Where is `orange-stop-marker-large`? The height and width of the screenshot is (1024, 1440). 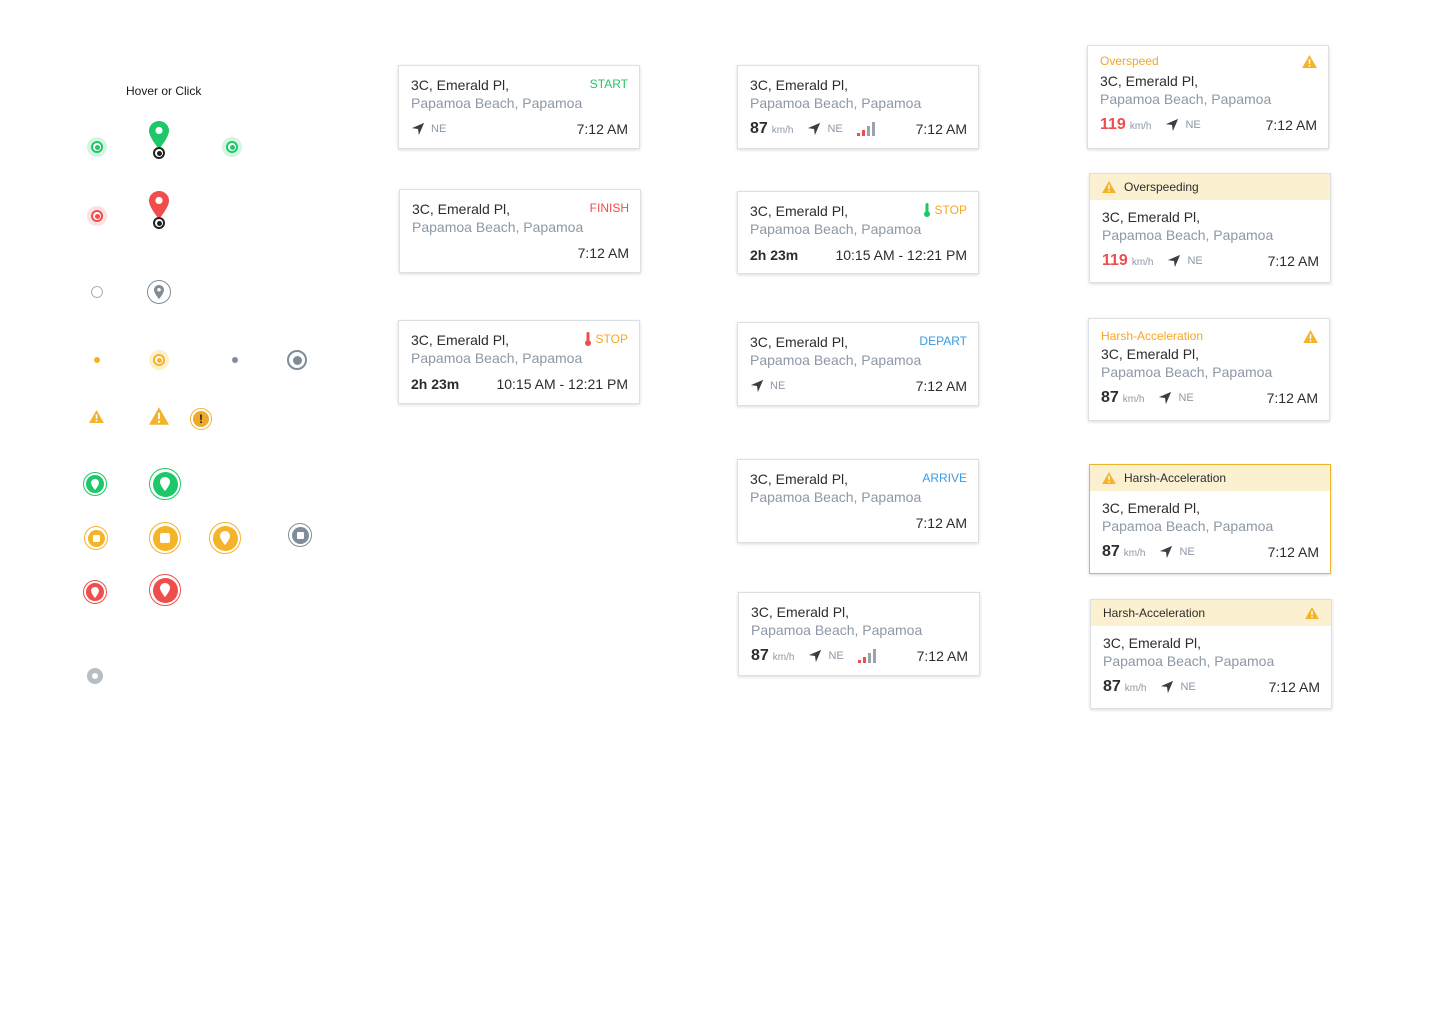 orange-stop-marker-large is located at coordinates (165, 538).